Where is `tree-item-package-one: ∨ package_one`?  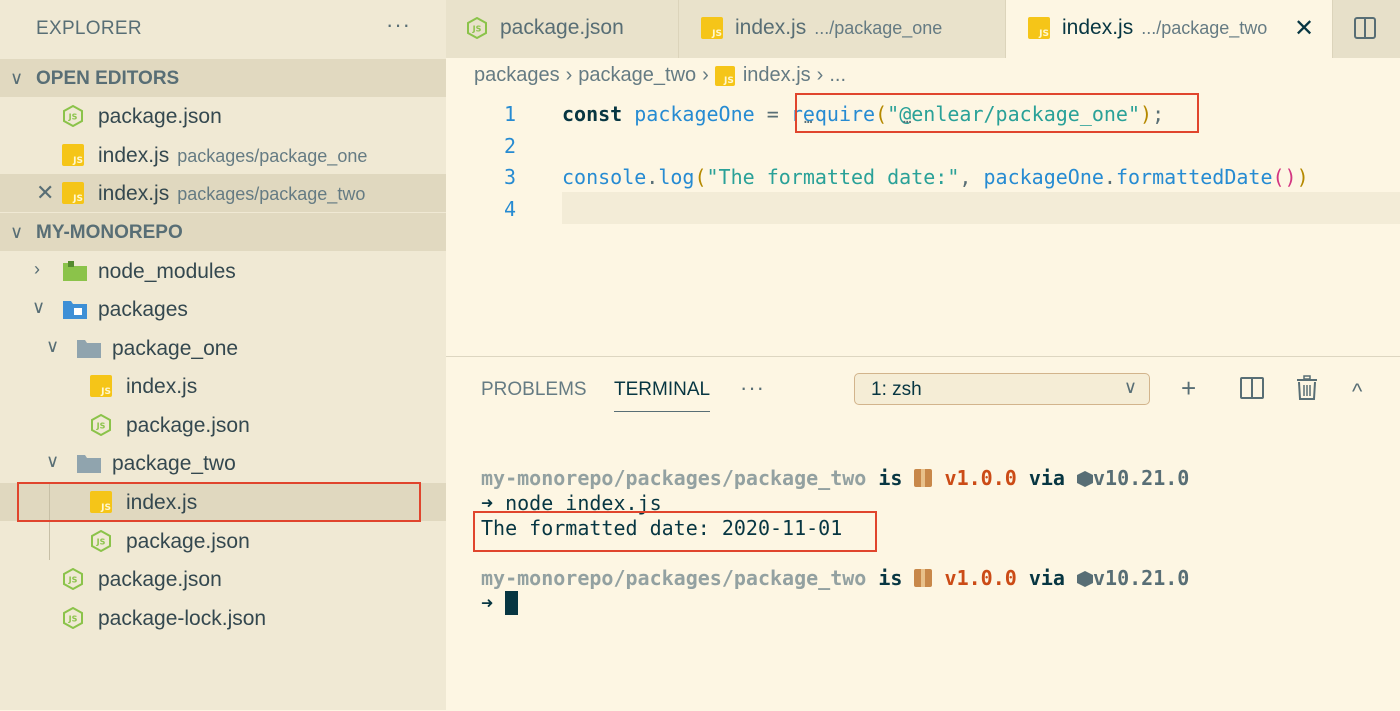 tree-item-package-one: ∨ package_one is located at coordinates (223, 348).